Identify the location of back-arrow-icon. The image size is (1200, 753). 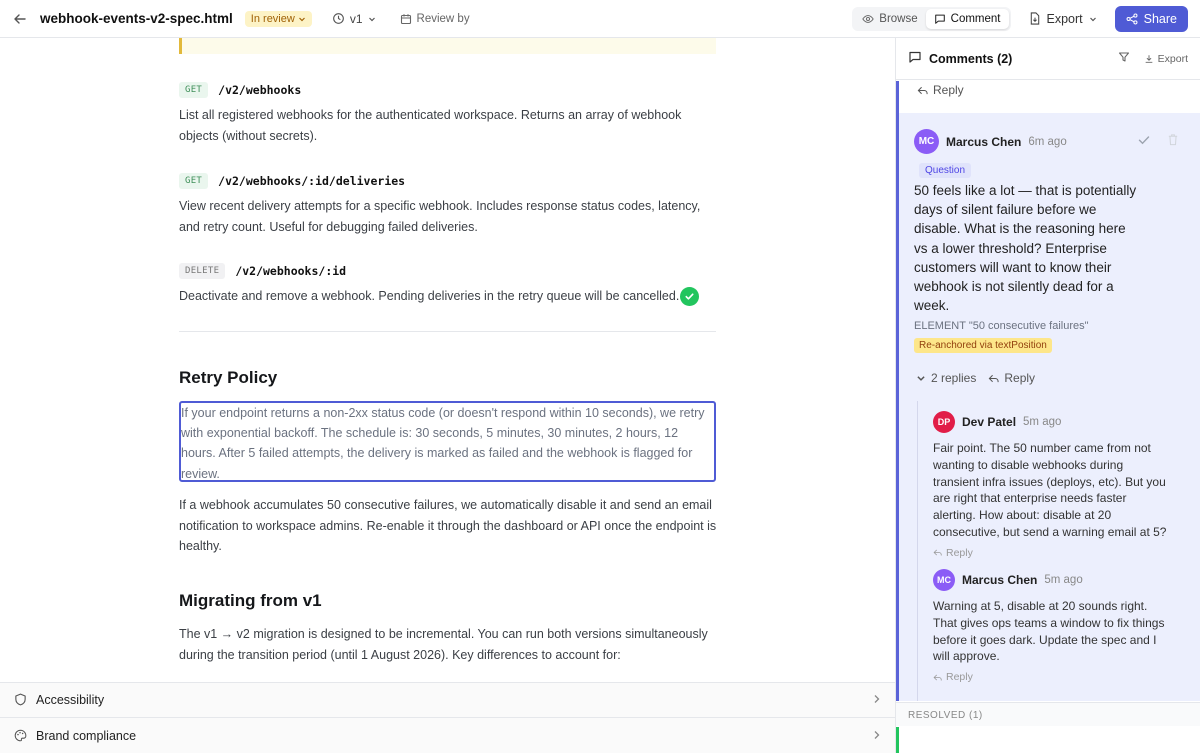
(20, 19).